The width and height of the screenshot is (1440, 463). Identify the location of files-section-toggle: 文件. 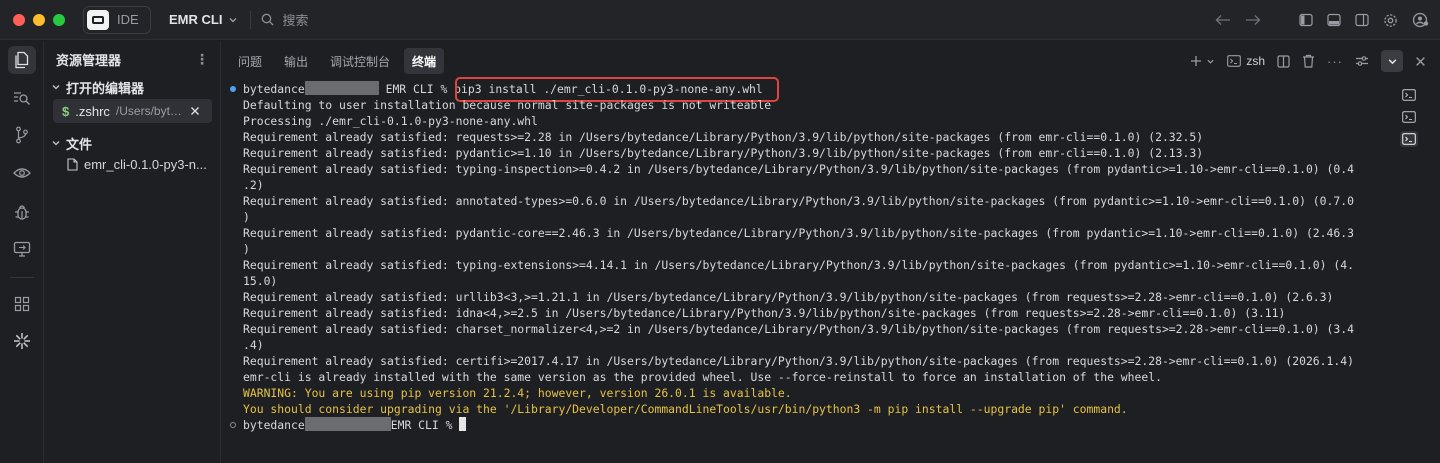
(132, 143).